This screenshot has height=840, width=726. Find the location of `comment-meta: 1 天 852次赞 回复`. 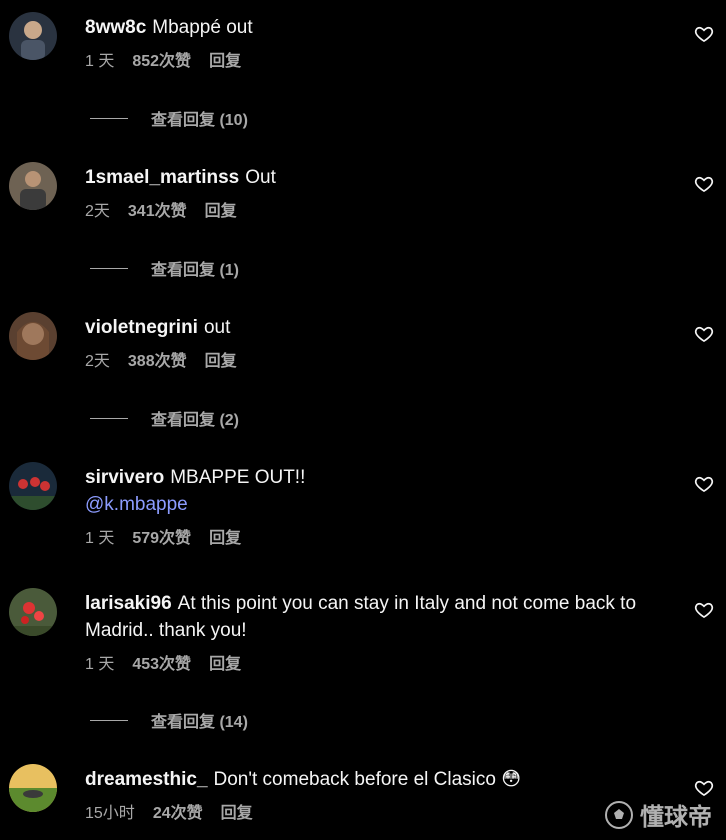

comment-meta: 1 天 852次赞 回复 is located at coordinates (375, 62).